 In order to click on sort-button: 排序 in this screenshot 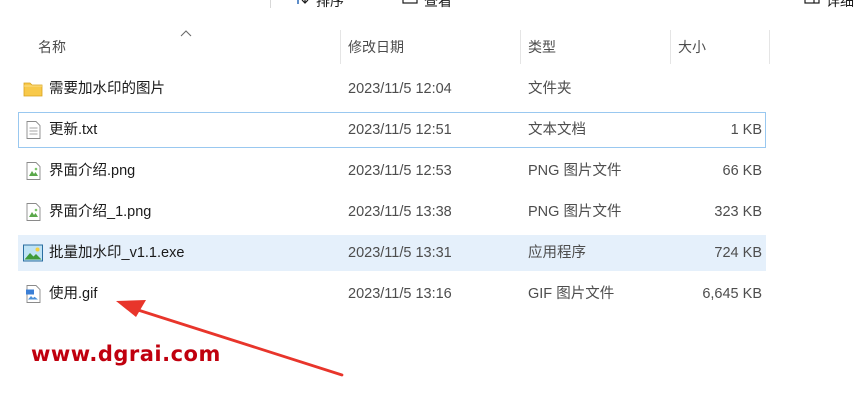, I will do `click(319, 5)`.